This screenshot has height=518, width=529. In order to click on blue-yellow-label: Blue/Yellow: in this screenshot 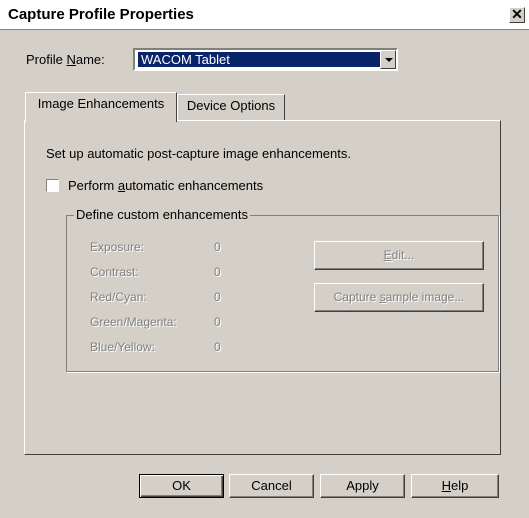, I will do `click(122, 347)`.